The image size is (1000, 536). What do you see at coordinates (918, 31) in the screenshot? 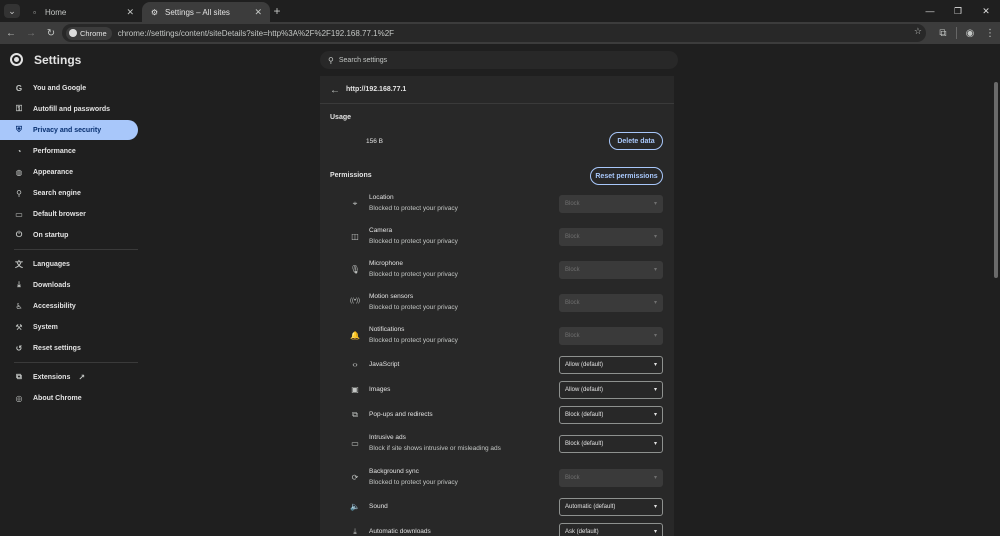
I see `bookmark-star-icon: ☆` at bounding box center [918, 31].